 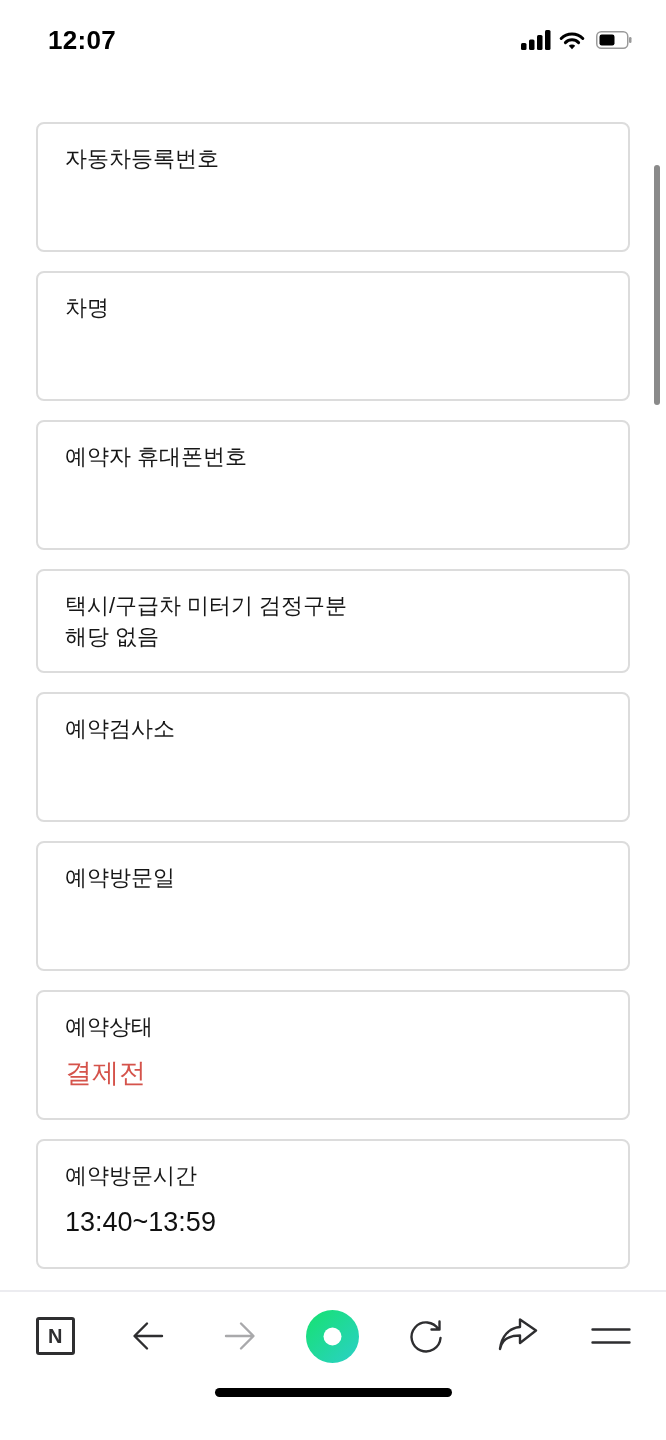 I want to click on field-label: 예약자 휴대폰번호, so click(x=156, y=457).